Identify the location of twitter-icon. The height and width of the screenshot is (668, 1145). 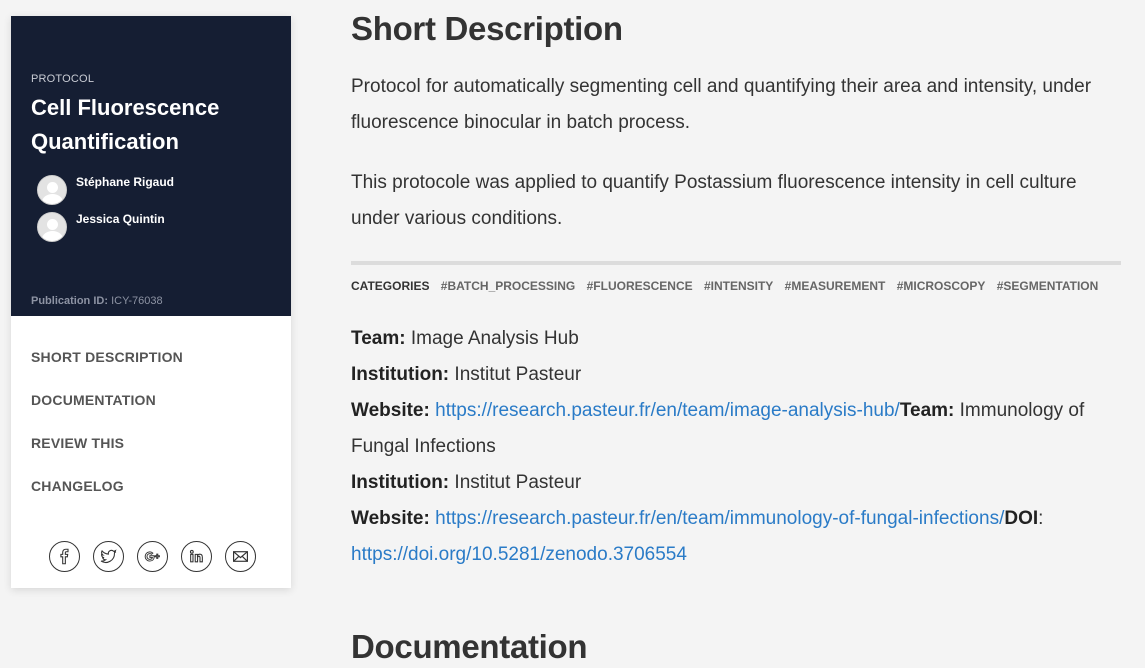
(108, 556).